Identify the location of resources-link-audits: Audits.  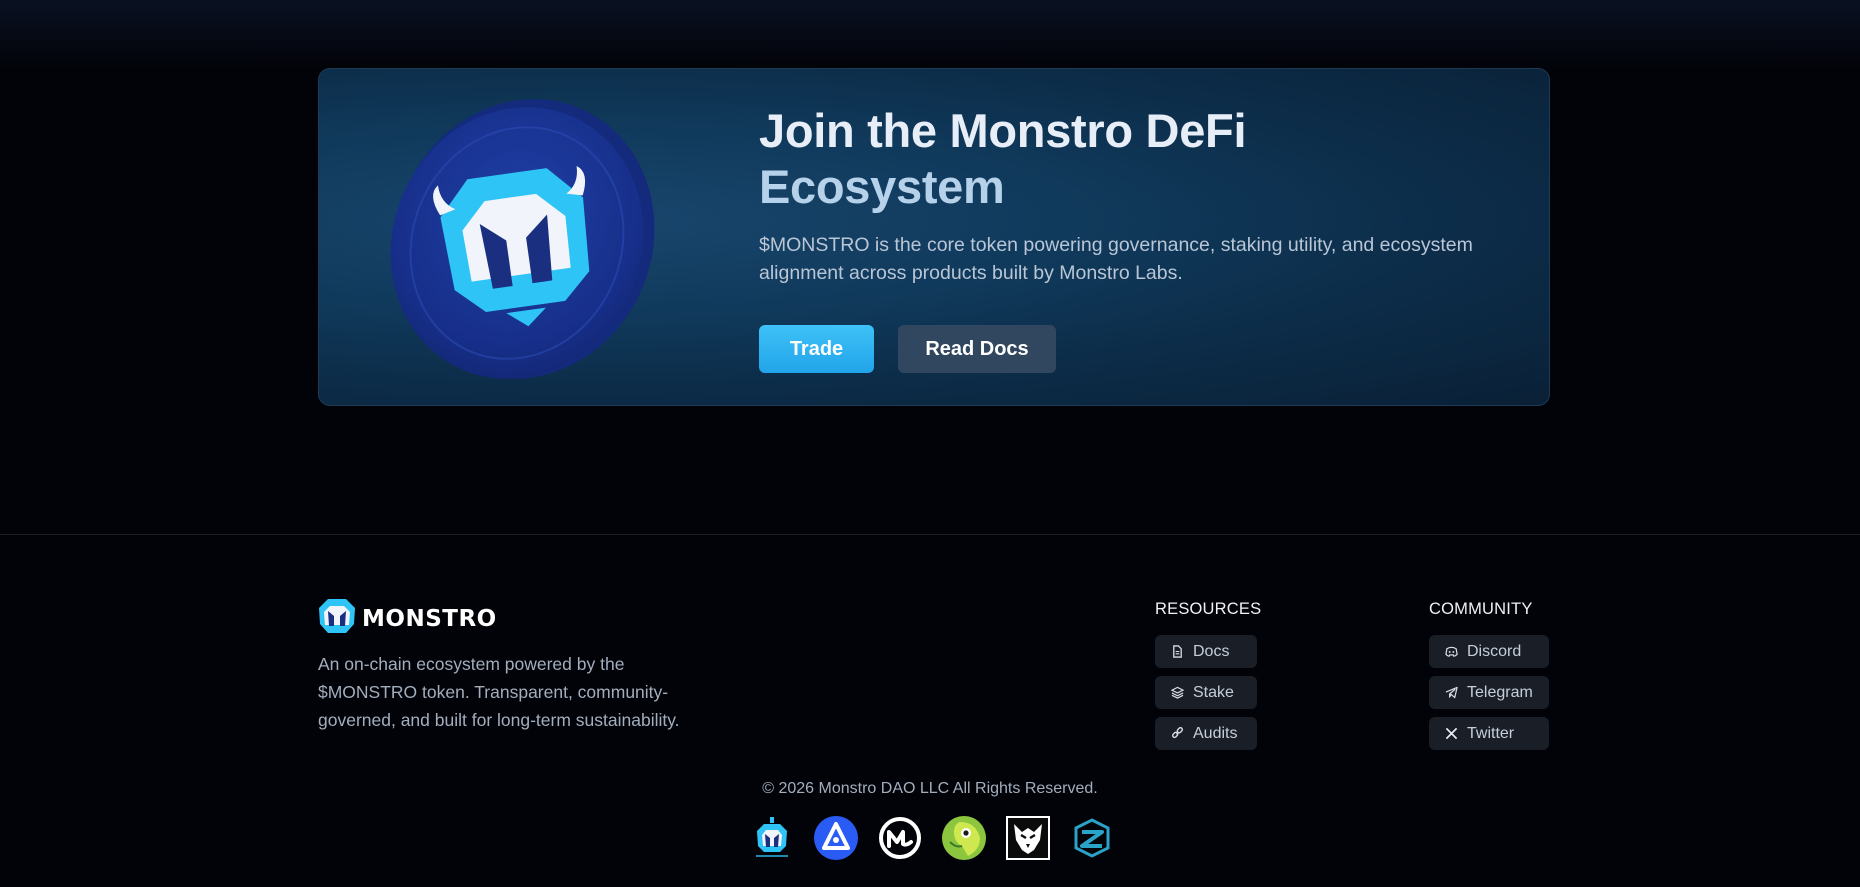
(1206, 733).